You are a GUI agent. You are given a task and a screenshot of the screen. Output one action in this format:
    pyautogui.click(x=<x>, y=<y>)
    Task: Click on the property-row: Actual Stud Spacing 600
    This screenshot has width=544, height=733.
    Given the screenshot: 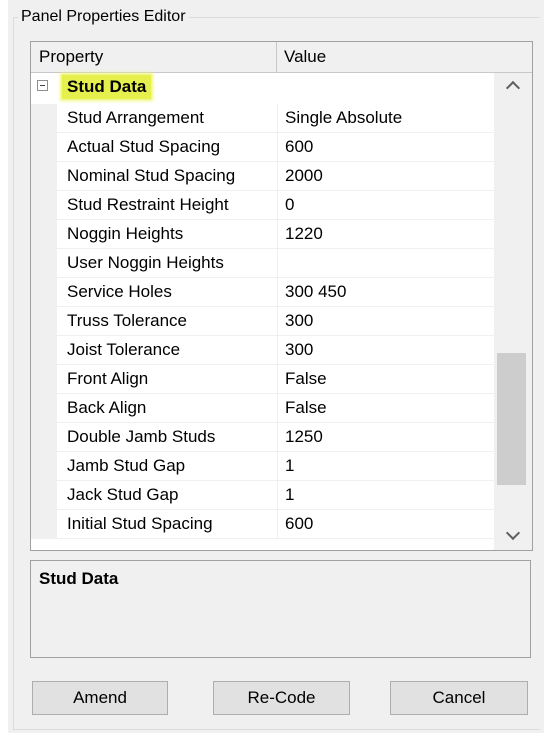 What is the action you would take?
    pyautogui.click(x=262, y=147)
    